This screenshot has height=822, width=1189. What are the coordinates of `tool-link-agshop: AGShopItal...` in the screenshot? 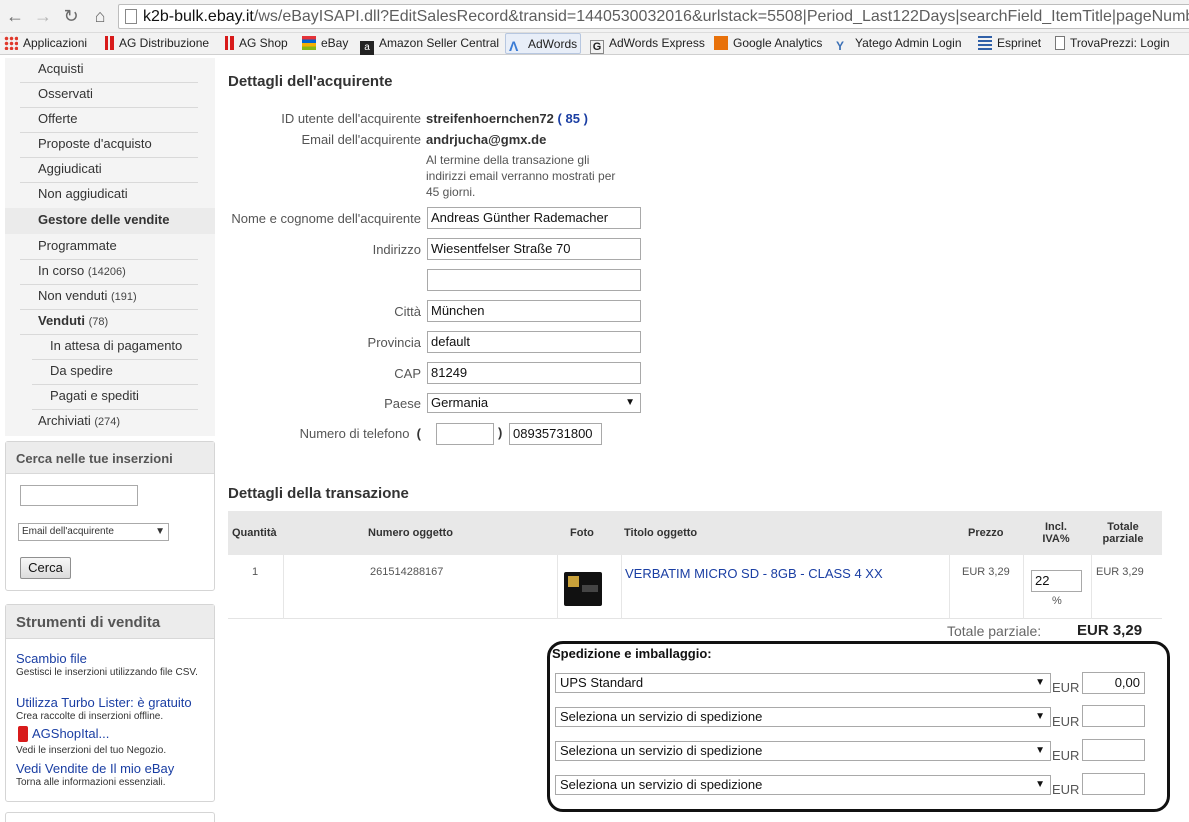 It's located at (70, 733).